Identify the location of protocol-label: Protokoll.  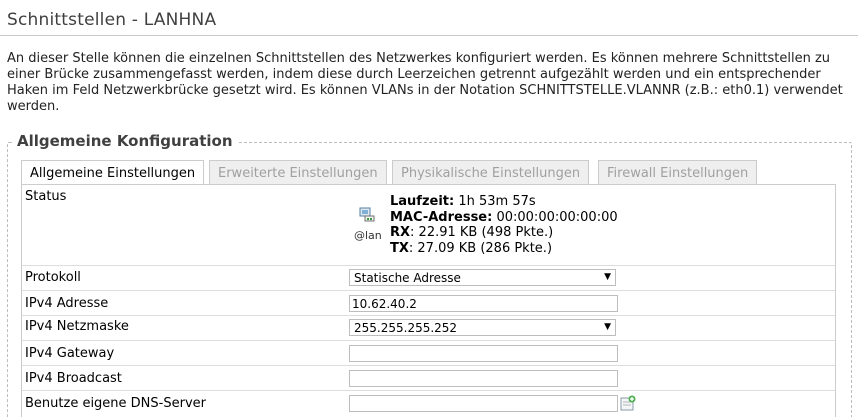
(53, 277).